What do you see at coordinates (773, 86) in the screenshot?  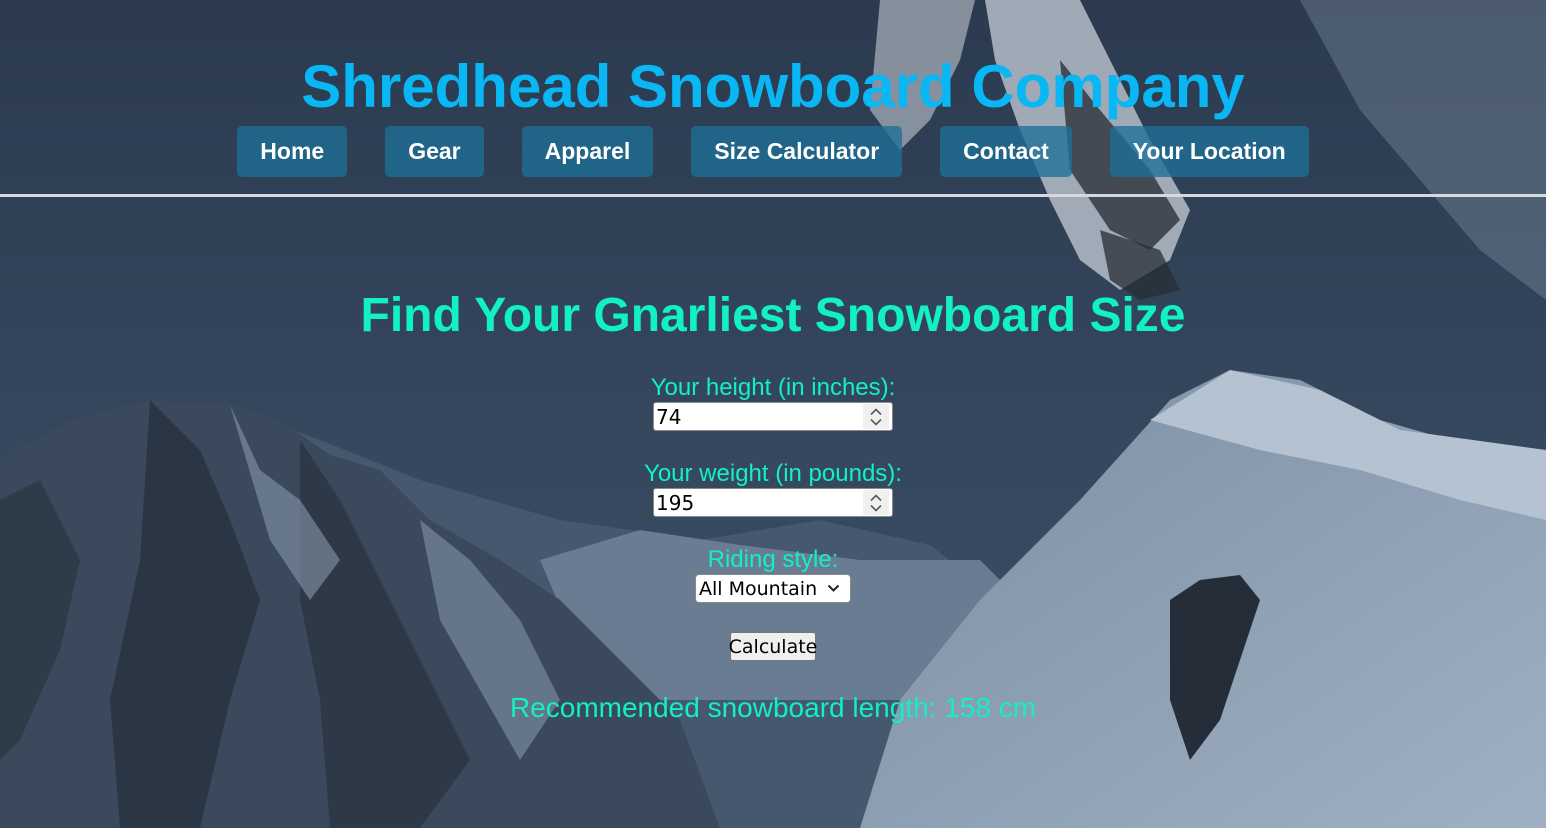 I see `site-title: Shredhead Snowboard Company` at bounding box center [773, 86].